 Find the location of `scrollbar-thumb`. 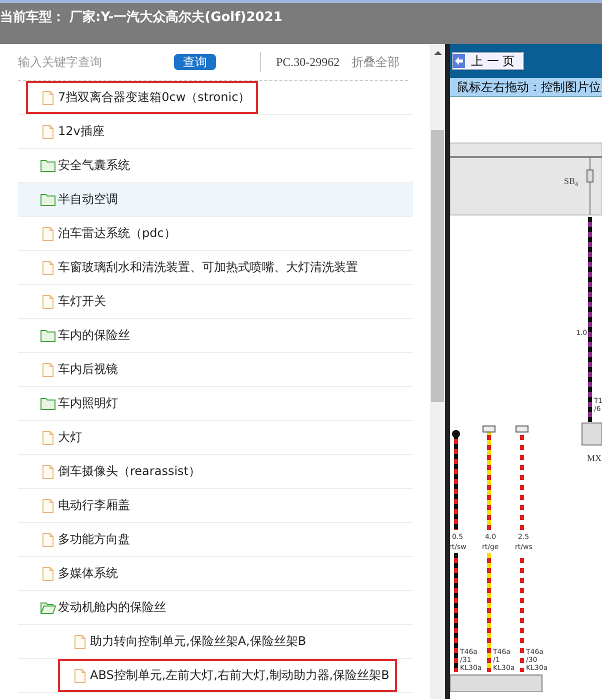

scrollbar-thumb is located at coordinates (437, 266).